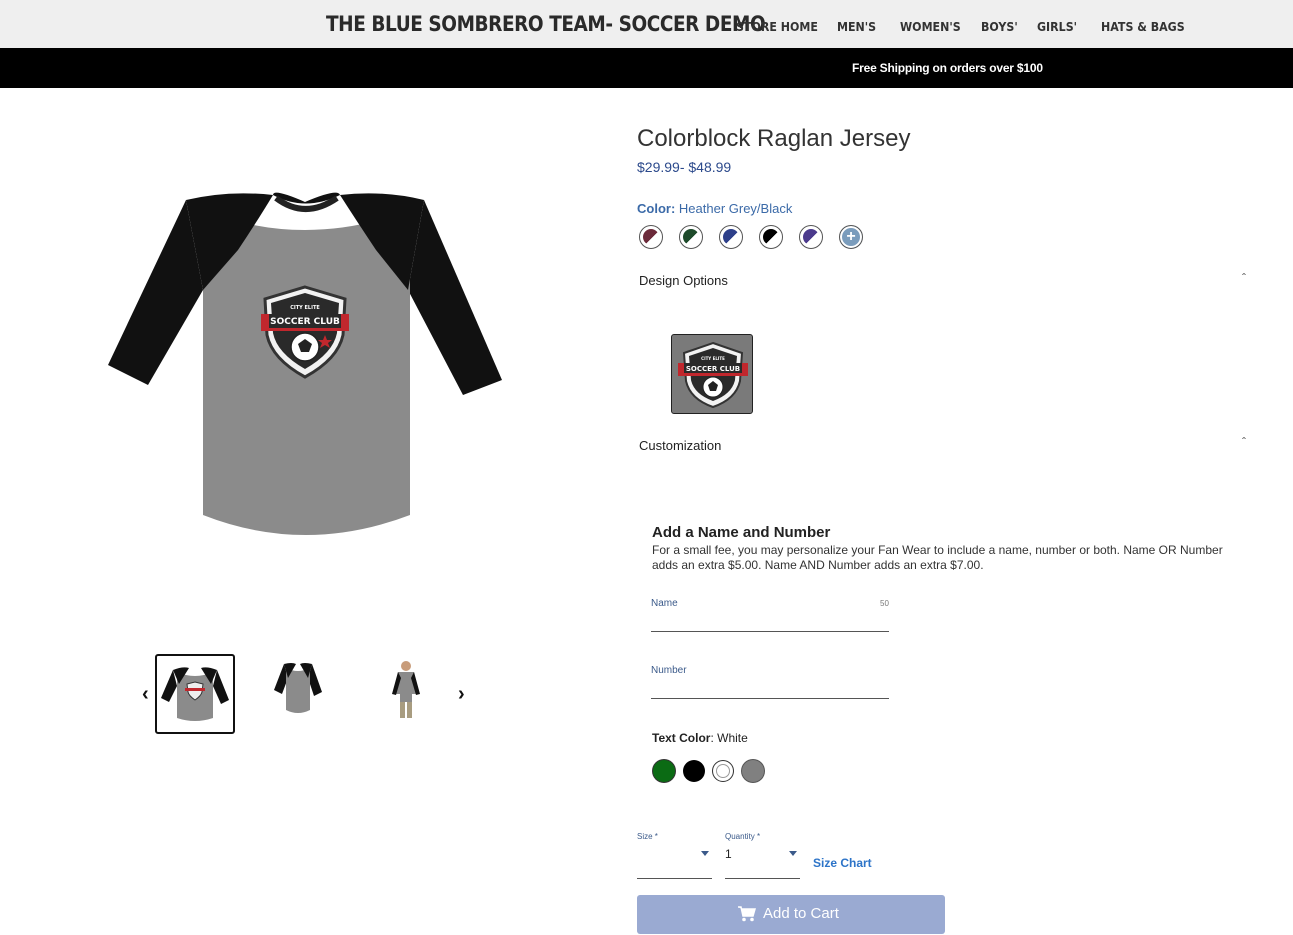 The image size is (1293, 935). What do you see at coordinates (753, 771) in the screenshot?
I see `text-color-grey` at bounding box center [753, 771].